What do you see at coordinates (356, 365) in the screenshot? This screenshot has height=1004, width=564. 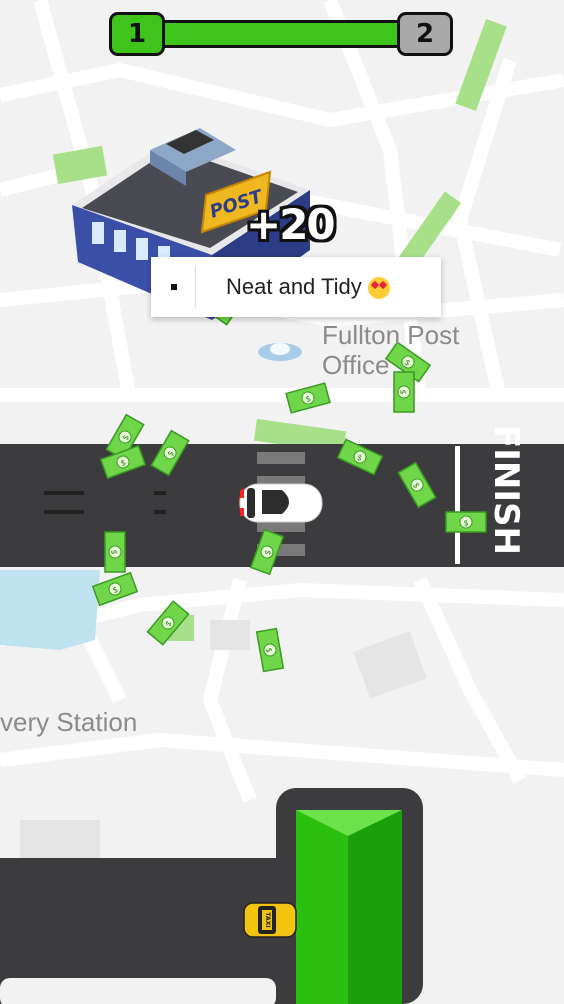 I see `post-office-label-line2: Office` at bounding box center [356, 365].